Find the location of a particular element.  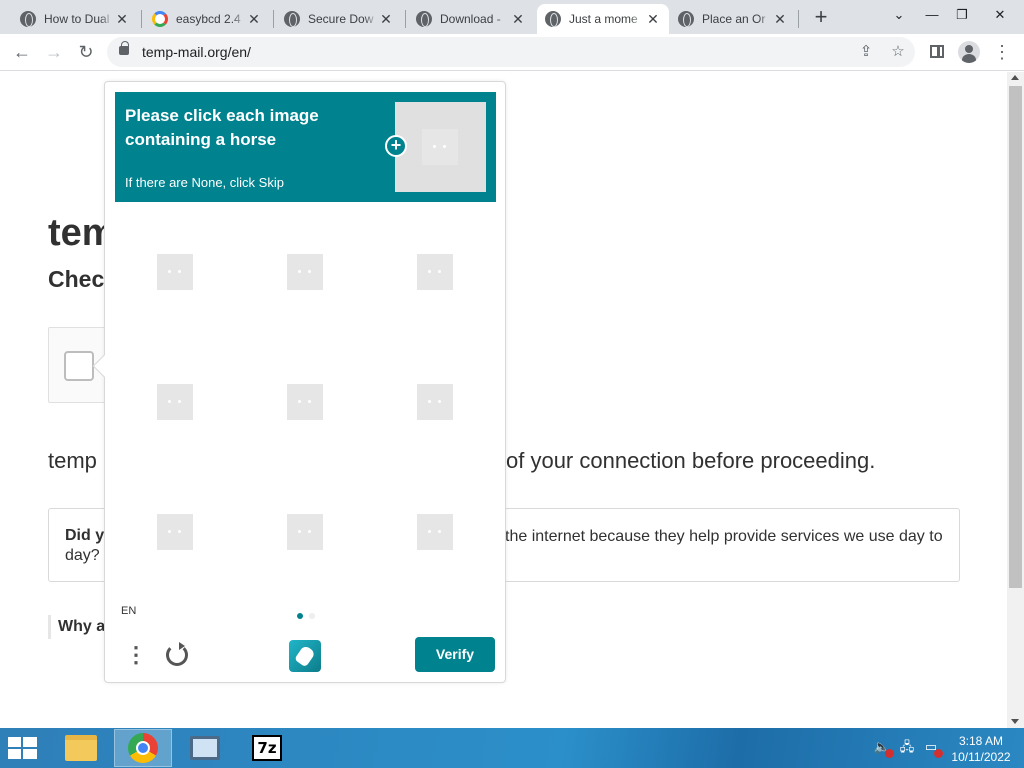

tab-title: Secure Dow is located at coordinates (341, 19).